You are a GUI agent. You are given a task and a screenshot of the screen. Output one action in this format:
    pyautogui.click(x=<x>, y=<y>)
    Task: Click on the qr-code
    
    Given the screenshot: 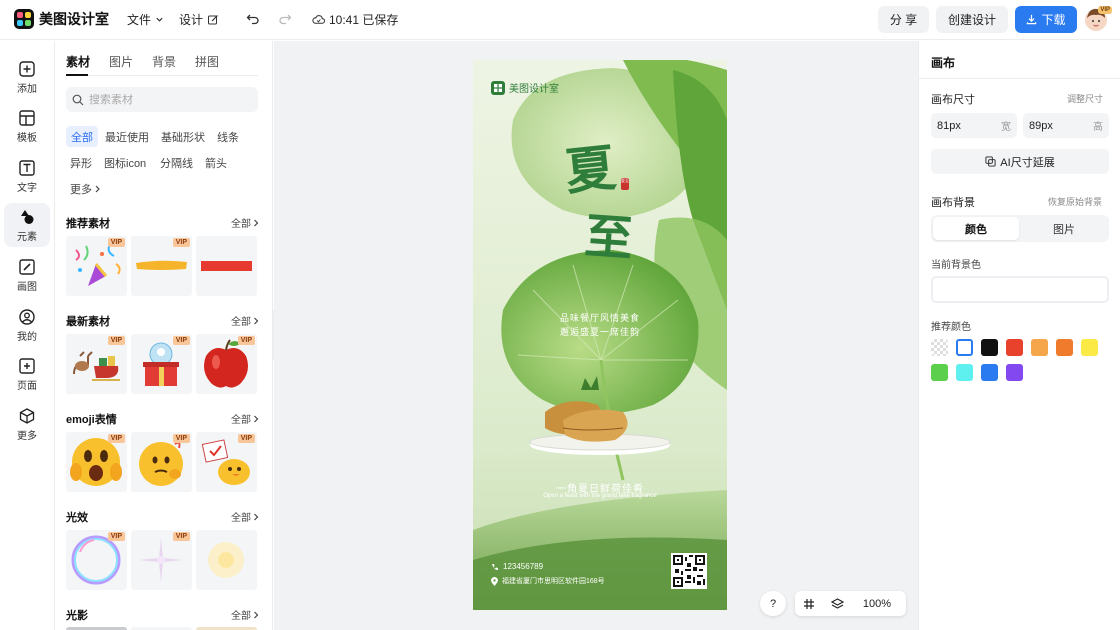 What is the action you would take?
    pyautogui.click(x=689, y=571)
    